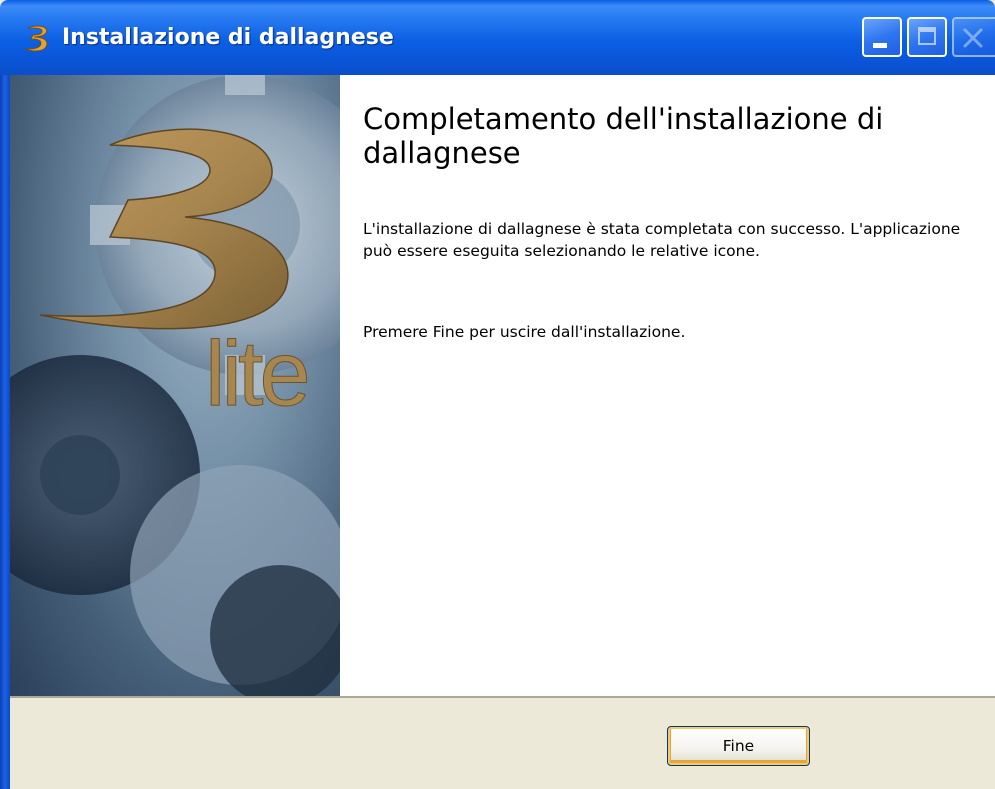 Image resolution: width=995 pixels, height=789 pixels. Describe the element at coordinates (502, 743) in the screenshot. I see `button-bar` at that location.